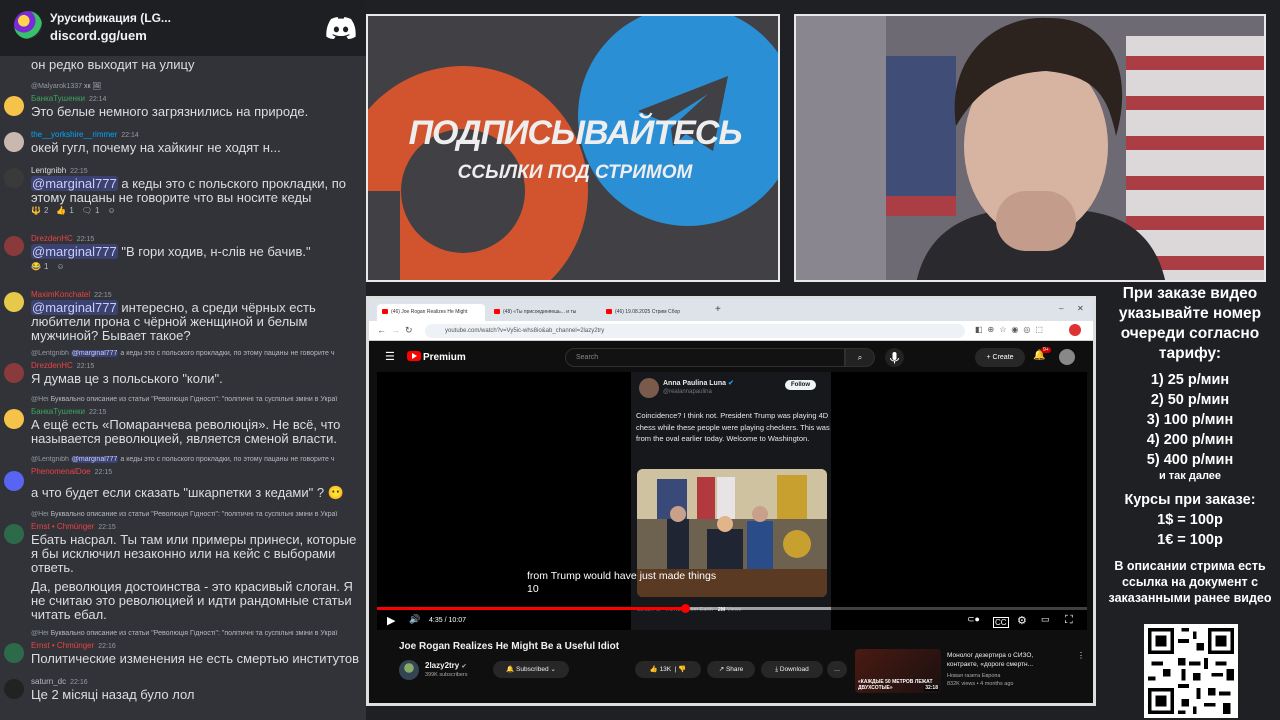 The height and width of the screenshot is (720, 1280). I want to click on fullscreen-icon: ⛶, so click(1069, 620).